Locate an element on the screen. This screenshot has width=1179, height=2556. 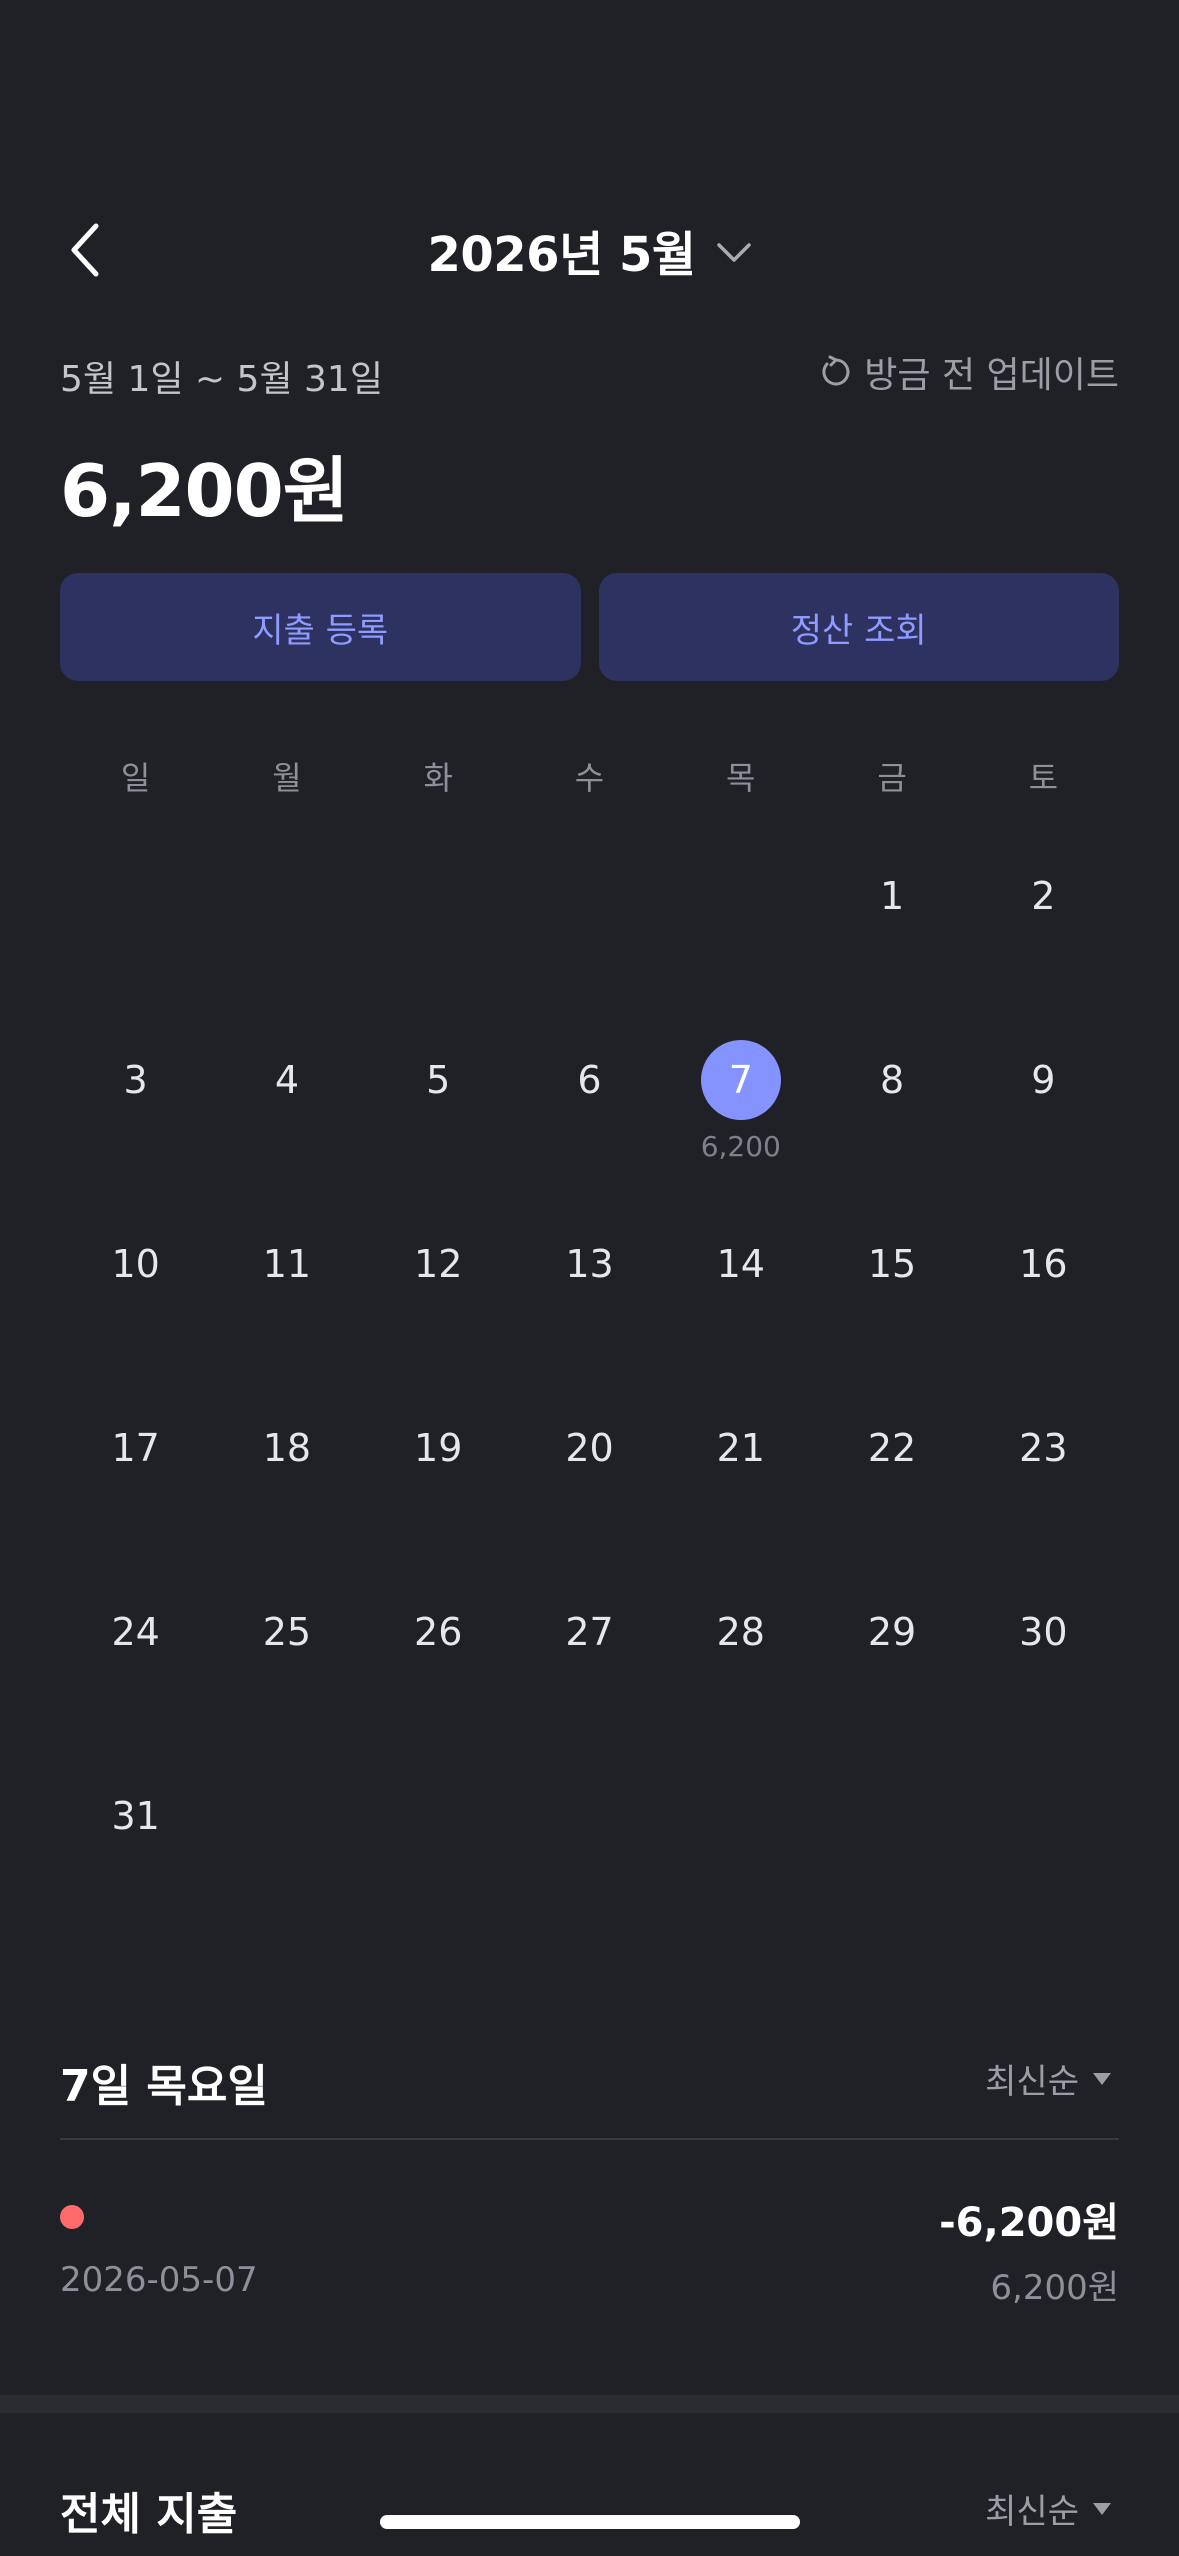
day-number: 7 is located at coordinates (740, 1080).